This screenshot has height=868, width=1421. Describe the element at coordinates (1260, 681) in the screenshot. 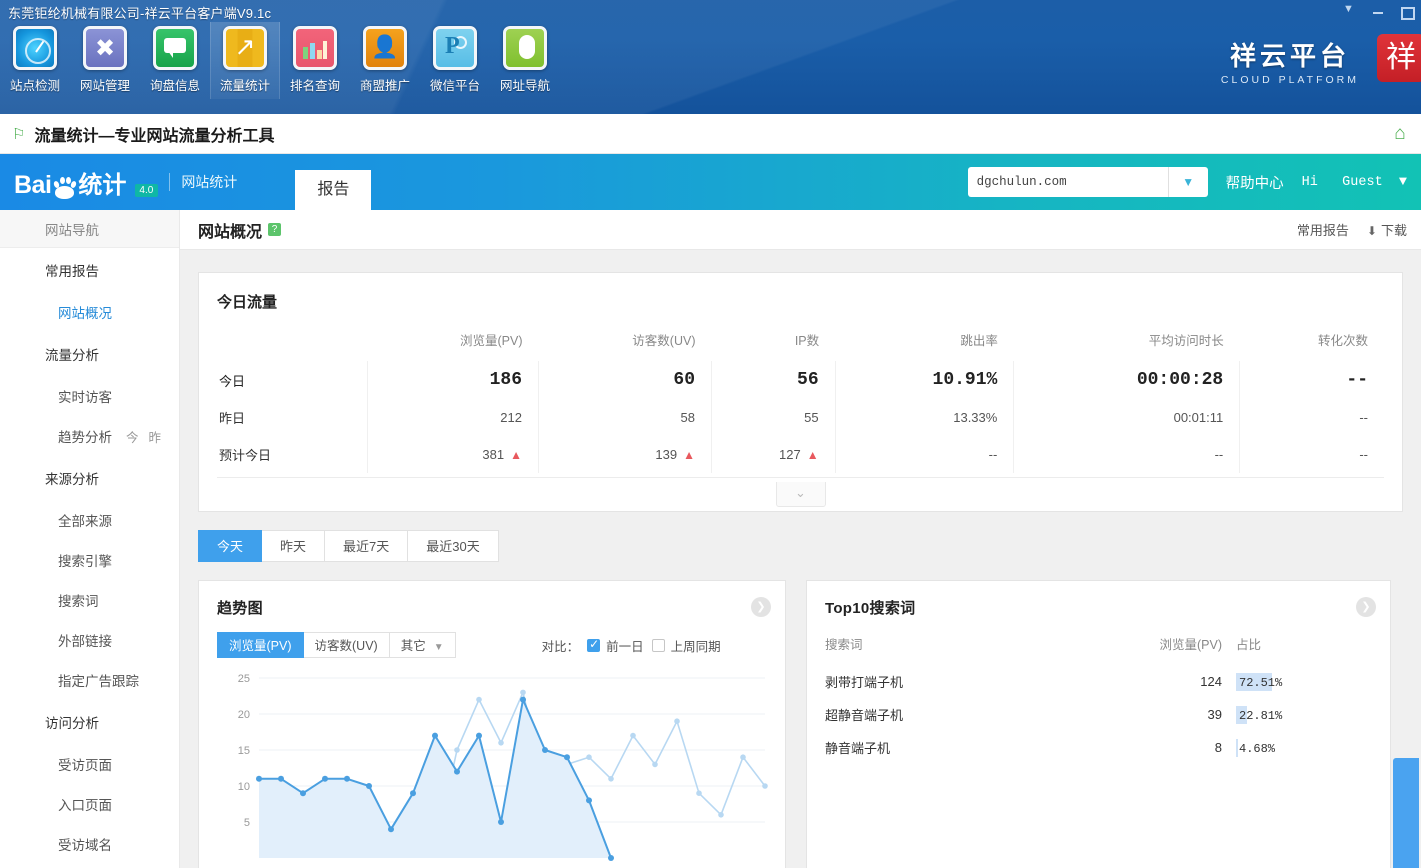

I see `share-bar: 72.51%` at that location.